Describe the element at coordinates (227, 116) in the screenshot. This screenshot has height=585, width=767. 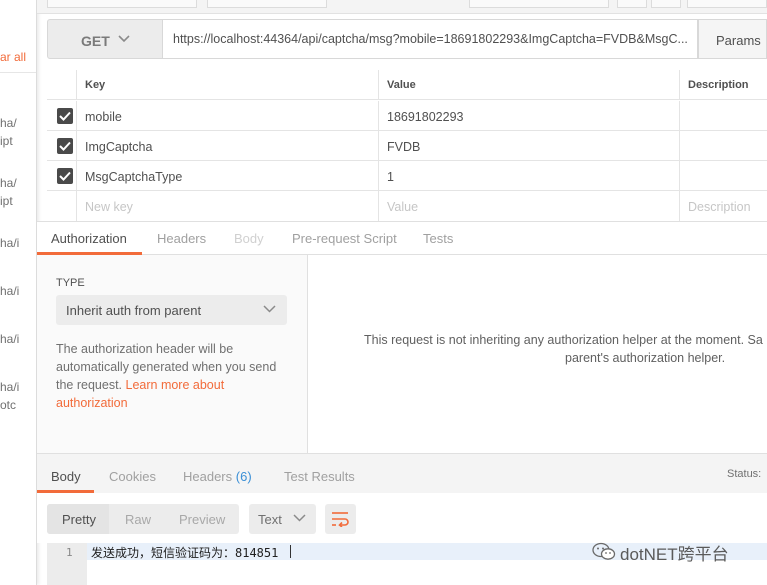
I see `key-cell: mobile` at that location.